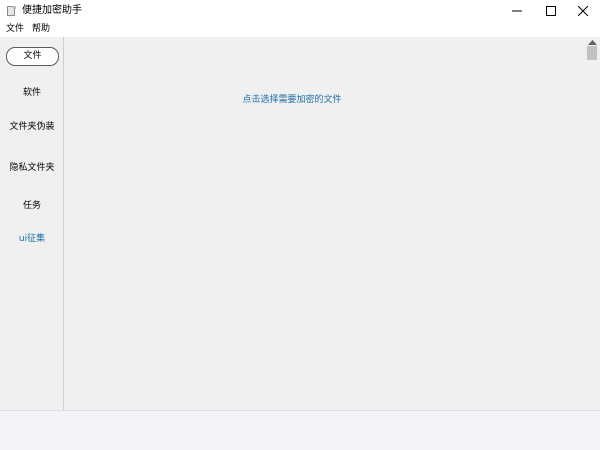 This screenshot has height=450, width=600. Describe the element at coordinates (32, 239) in the screenshot. I see `sidebar-item-ui-collection: ui征集` at that location.